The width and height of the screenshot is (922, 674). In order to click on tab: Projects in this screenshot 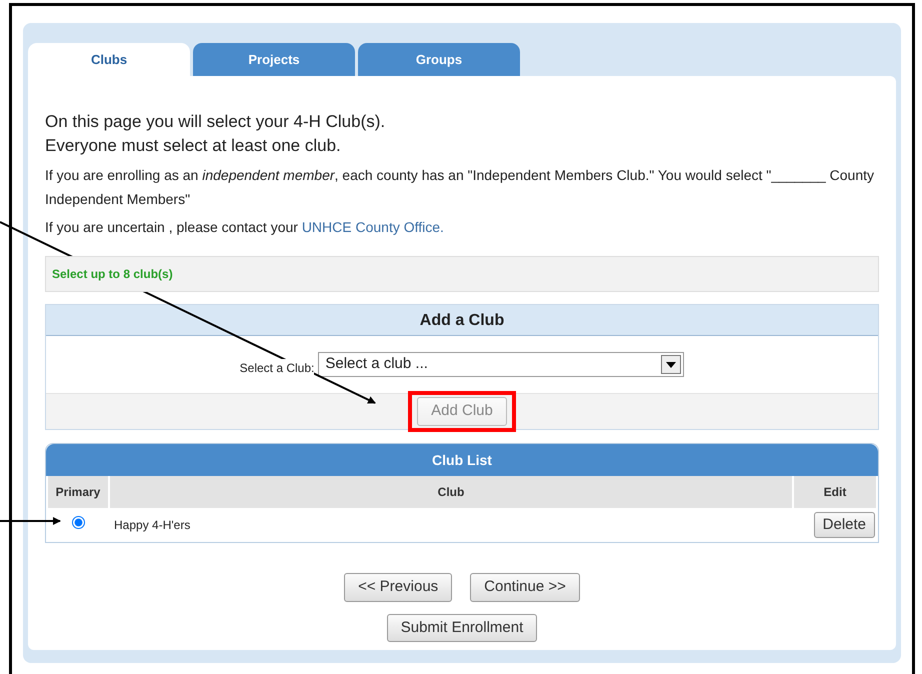, I will do `click(274, 59)`.